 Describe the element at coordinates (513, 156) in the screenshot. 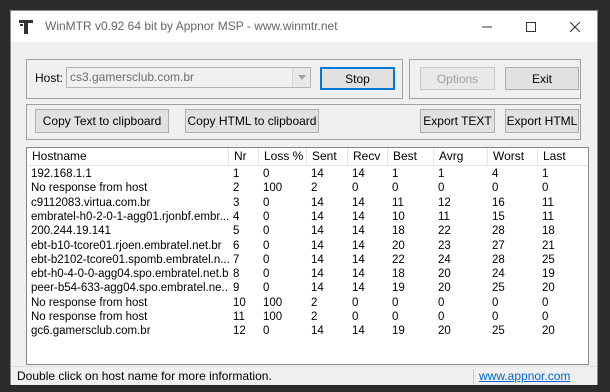

I see `column-header-worst: Worst` at that location.